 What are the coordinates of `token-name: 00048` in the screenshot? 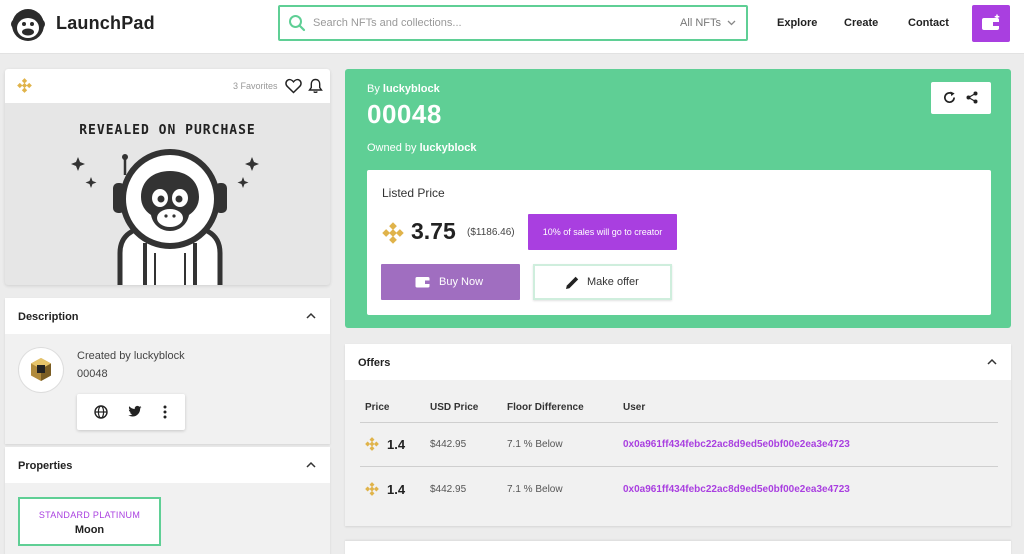 It's located at (404, 114).